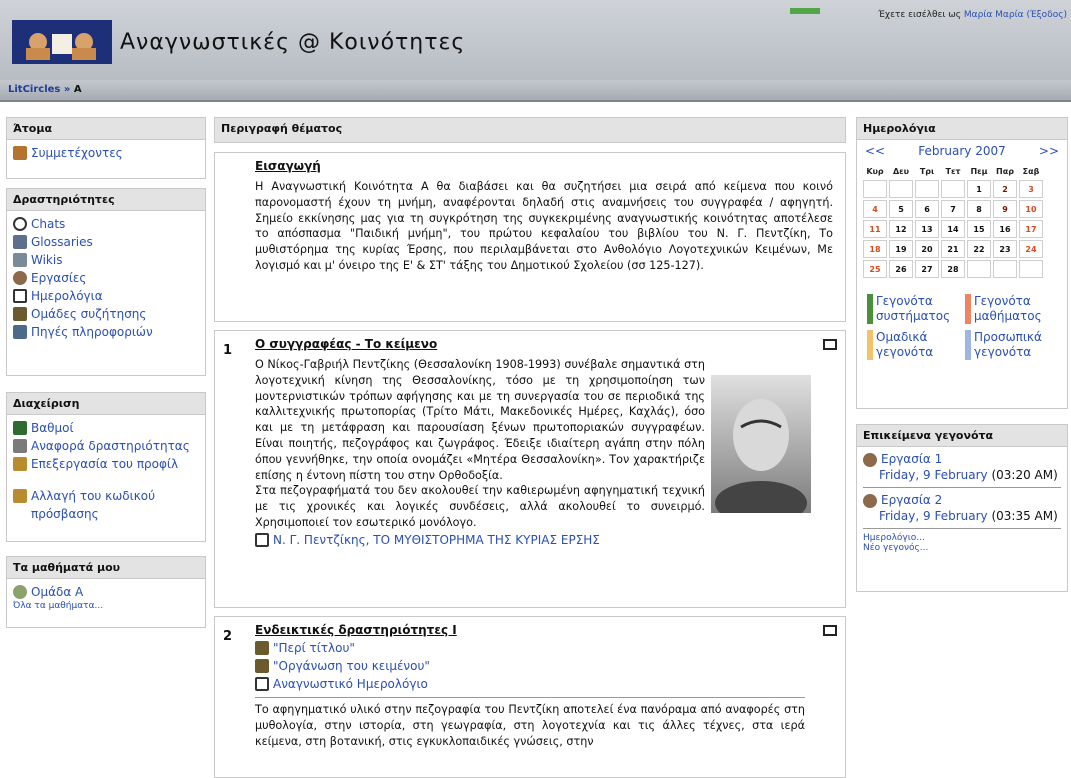 The height and width of the screenshot is (778, 1071). Describe the element at coordinates (979, 189) in the screenshot. I see `calendar-day: 1` at that location.